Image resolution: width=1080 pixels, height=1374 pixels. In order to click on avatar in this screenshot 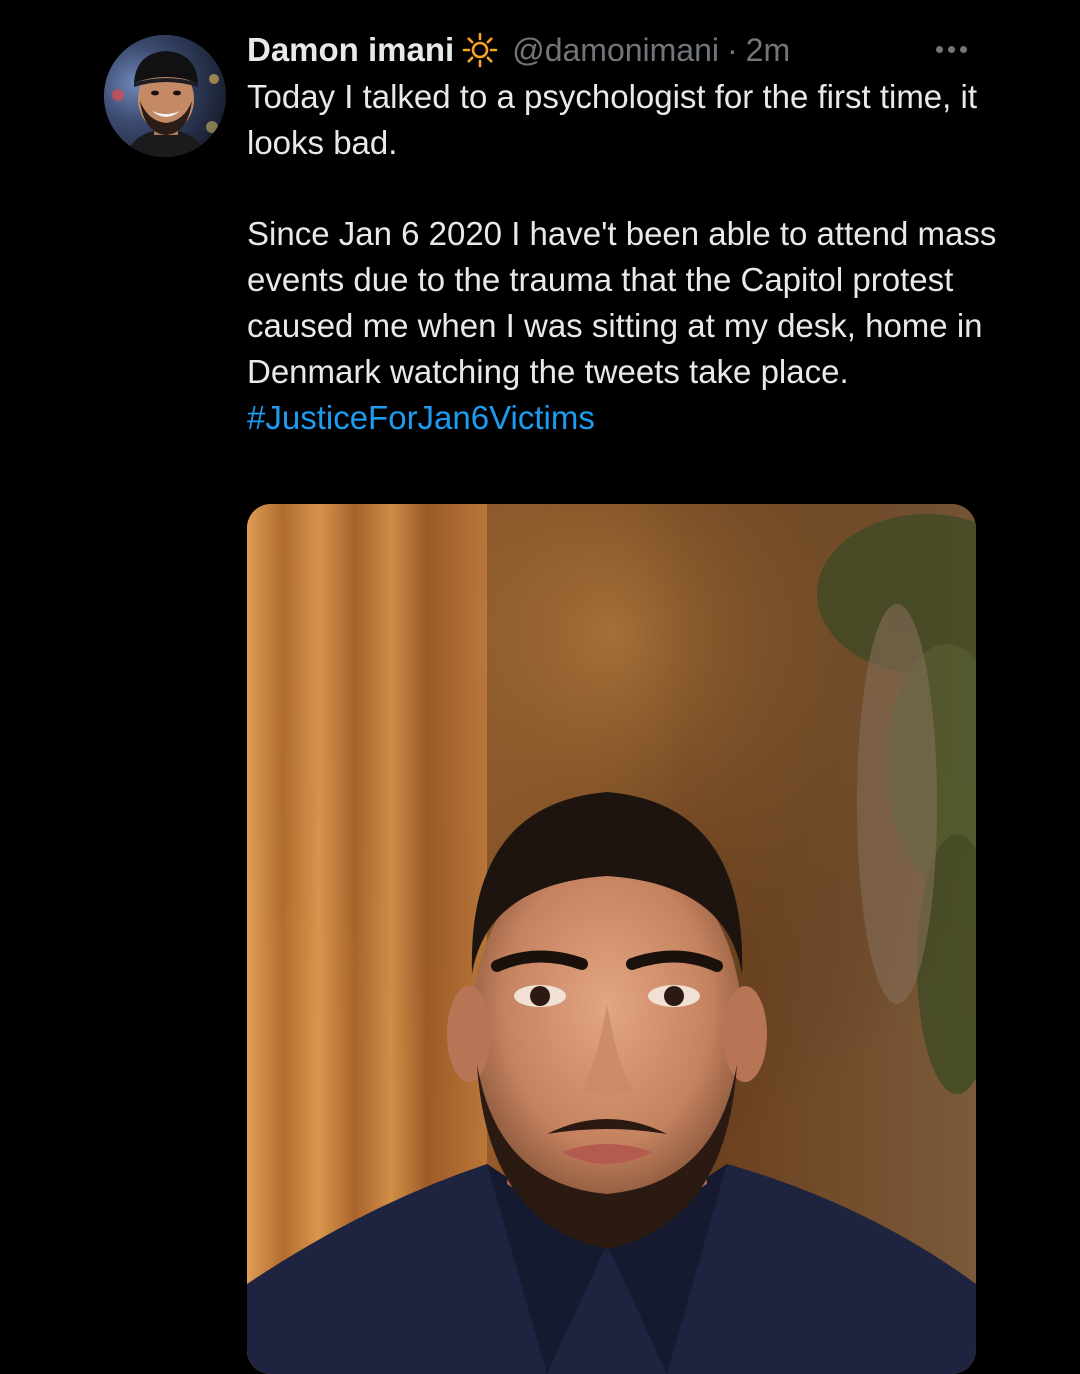, I will do `click(165, 96)`.